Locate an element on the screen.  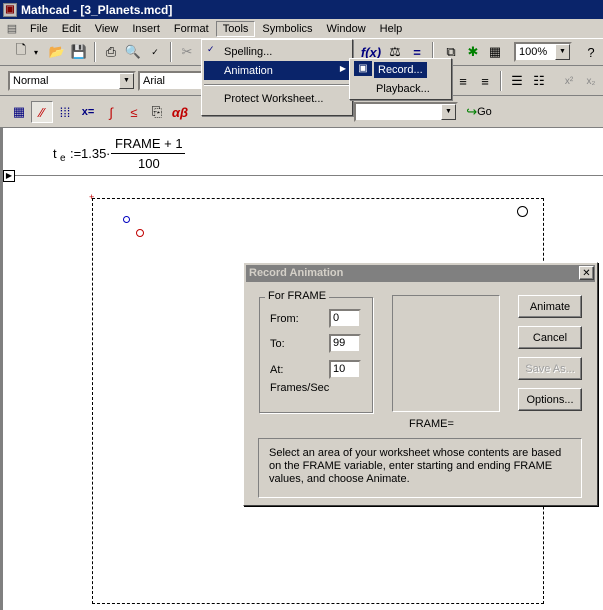
style-select: Normal ▼ is located at coordinates (72, 81).